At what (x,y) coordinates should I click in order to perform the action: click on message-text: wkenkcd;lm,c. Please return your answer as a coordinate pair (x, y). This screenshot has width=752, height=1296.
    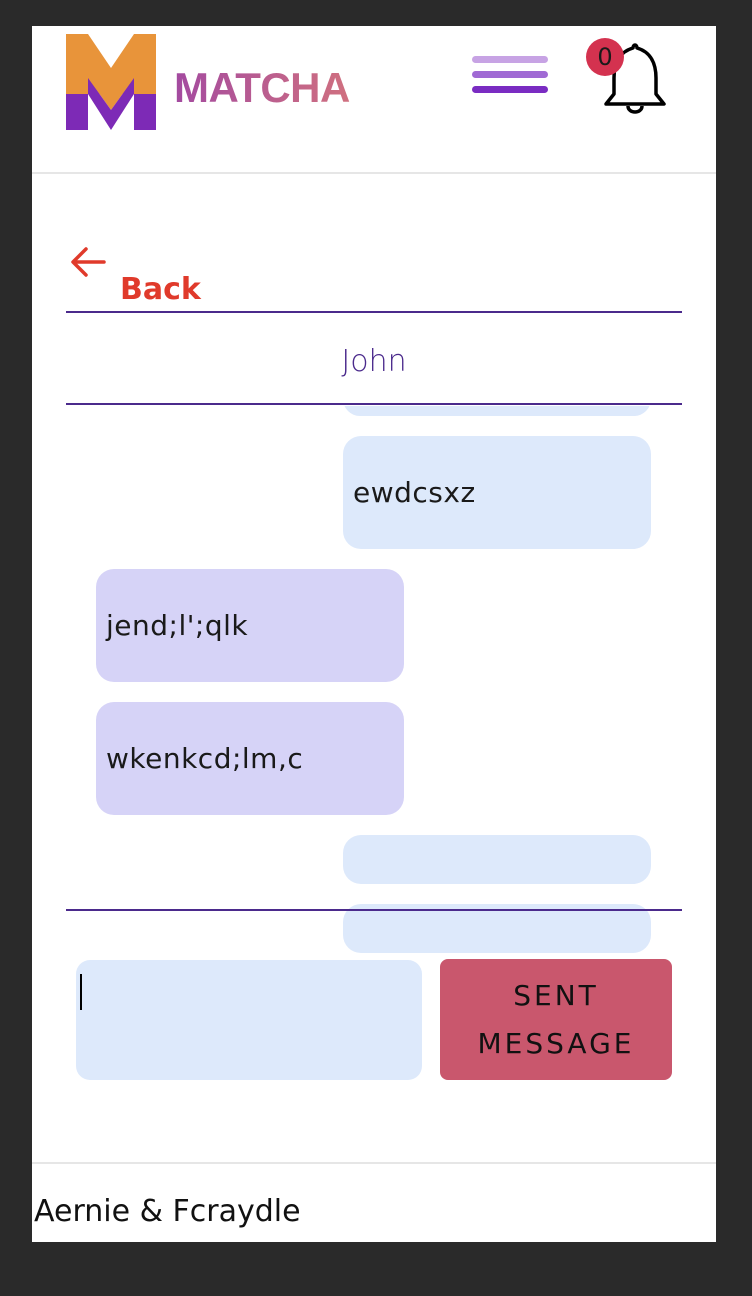
    Looking at the image, I should click on (205, 758).